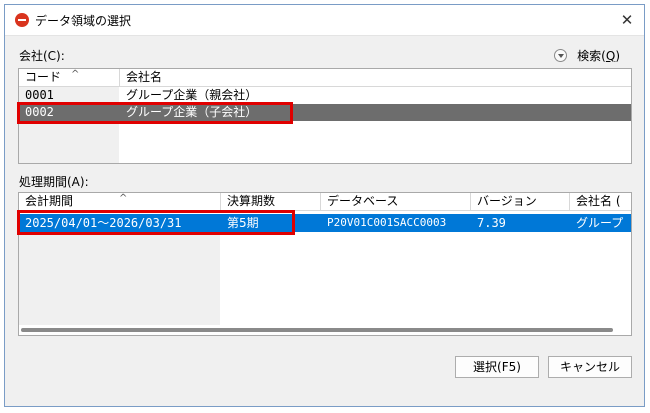  I want to click on column-header-period: 会計期間 ^, so click(120, 202).